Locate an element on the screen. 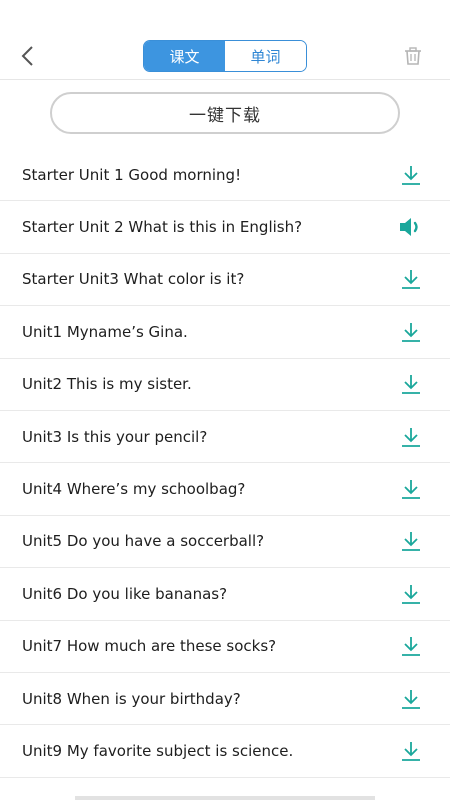 The width and height of the screenshot is (450, 800). lesson-title: Starter Unit 1 Good morning! is located at coordinates (132, 174).